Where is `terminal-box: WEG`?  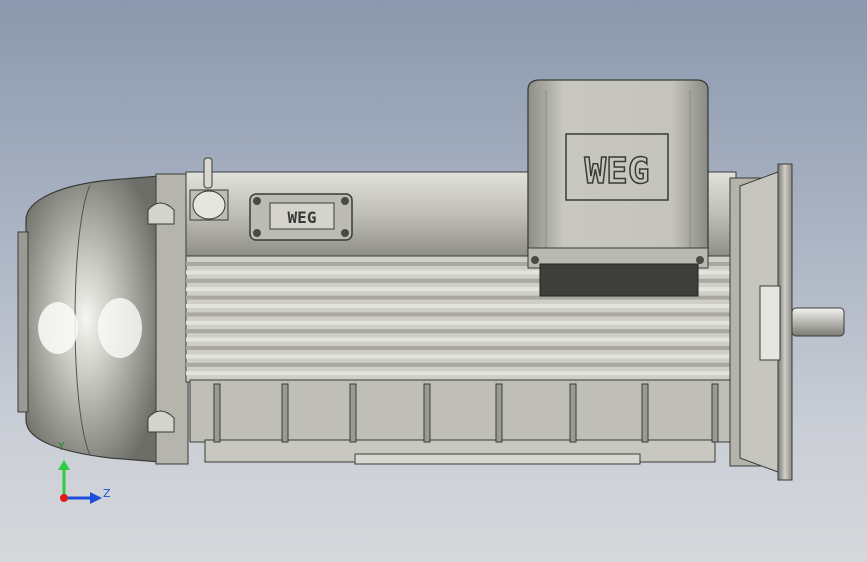 terminal-box: WEG is located at coordinates (618, 188).